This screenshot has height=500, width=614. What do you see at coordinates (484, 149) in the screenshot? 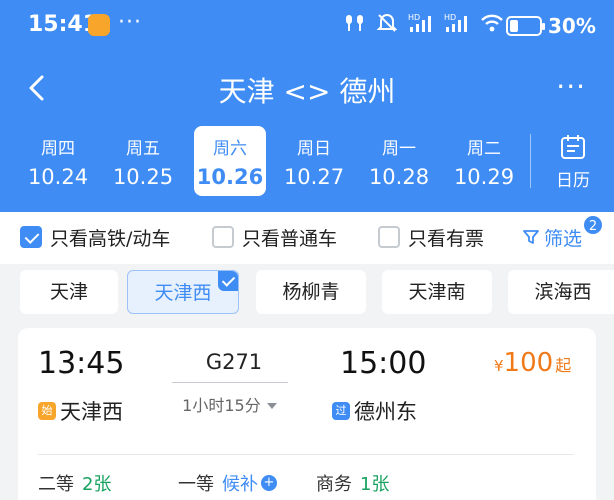
I see `date-weekday: 周二` at bounding box center [484, 149].